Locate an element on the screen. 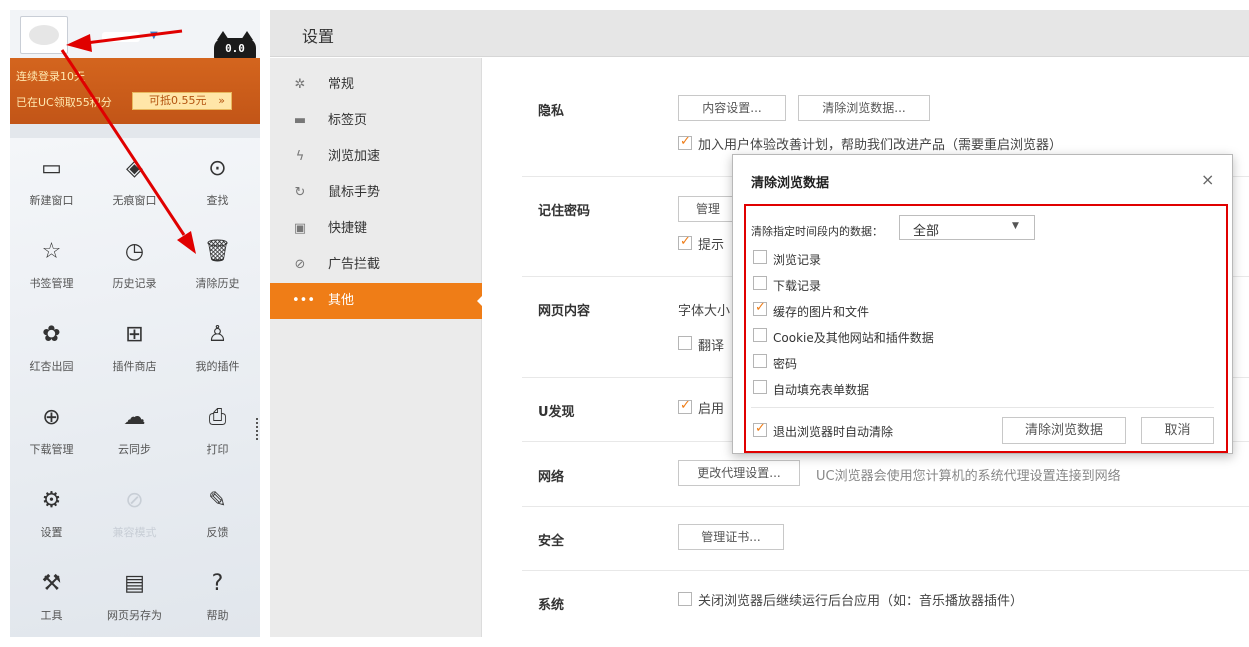 The width and height of the screenshot is (1249, 647). username is located at coordinates (121, 37).